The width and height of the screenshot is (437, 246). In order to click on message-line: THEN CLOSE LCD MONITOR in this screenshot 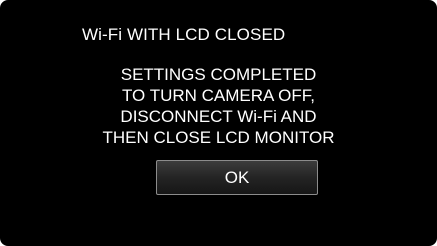, I will do `click(218, 137)`.